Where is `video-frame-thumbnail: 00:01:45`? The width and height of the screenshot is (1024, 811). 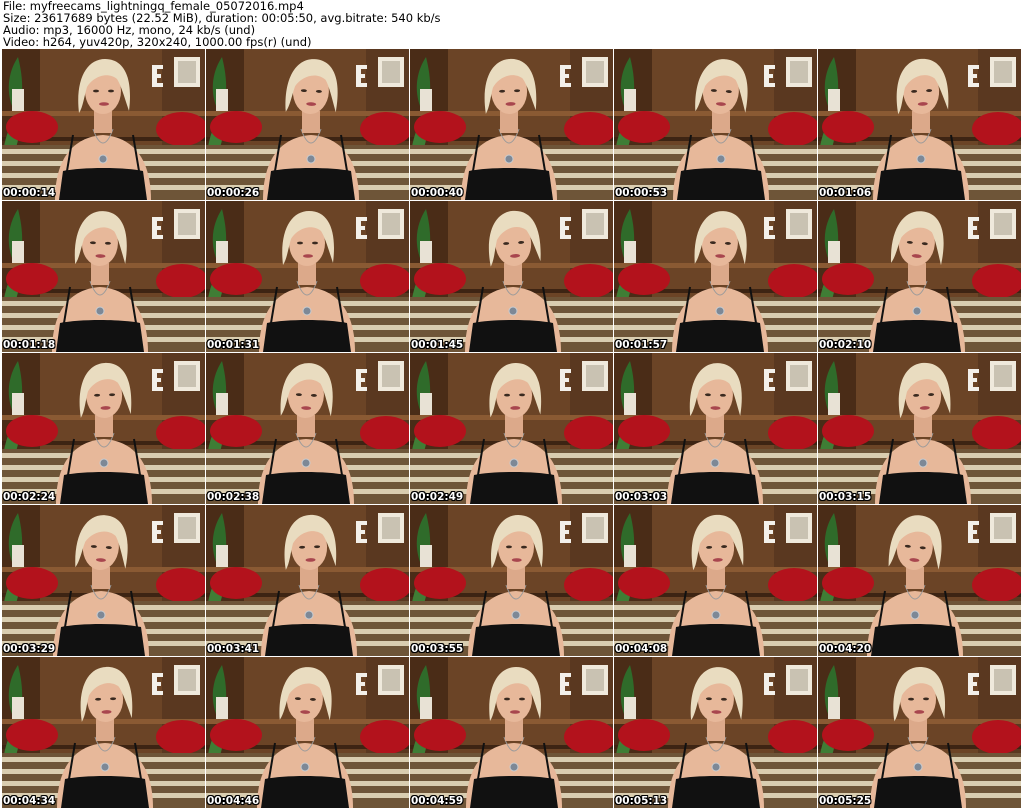 video-frame-thumbnail: 00:01:45 is located at coordinates (512, 277).